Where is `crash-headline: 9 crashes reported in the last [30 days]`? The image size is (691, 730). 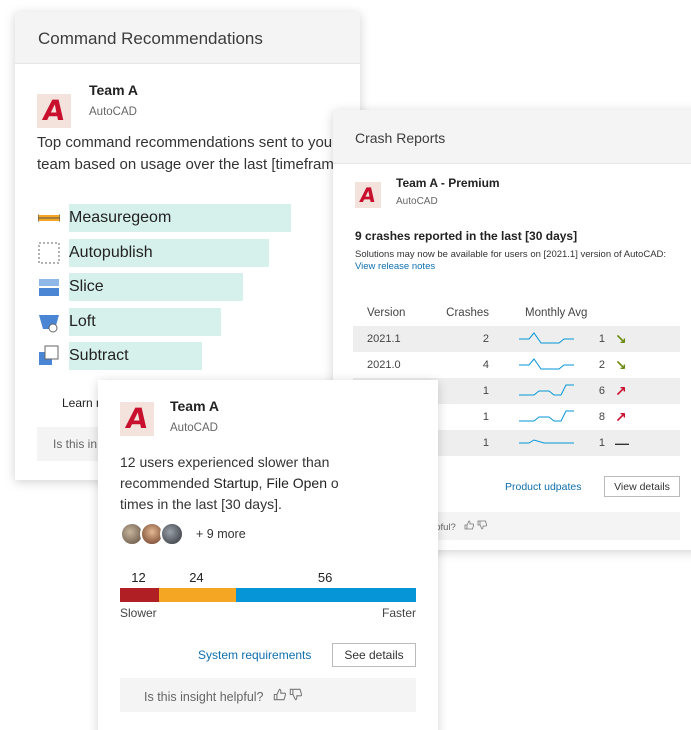 crash-headline: 9 crashes reported in the last [30 days] is located at coordinates (466, 236).